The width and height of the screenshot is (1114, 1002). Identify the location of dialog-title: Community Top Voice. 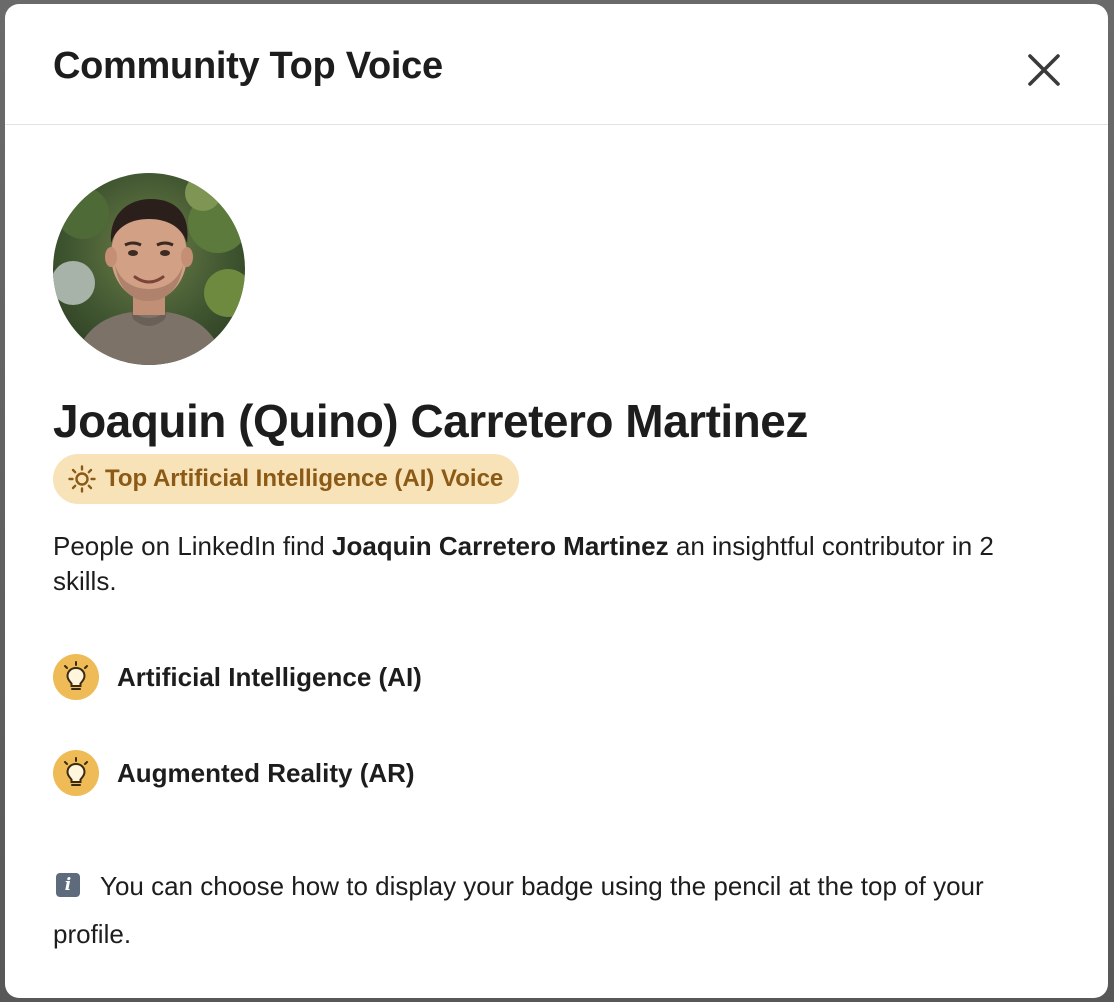
(248, 66).